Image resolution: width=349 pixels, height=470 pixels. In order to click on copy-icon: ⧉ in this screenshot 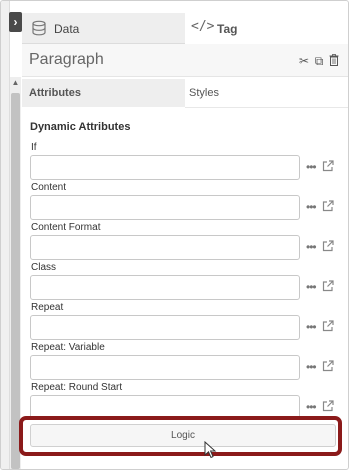, I will do `click(319, 61)`.